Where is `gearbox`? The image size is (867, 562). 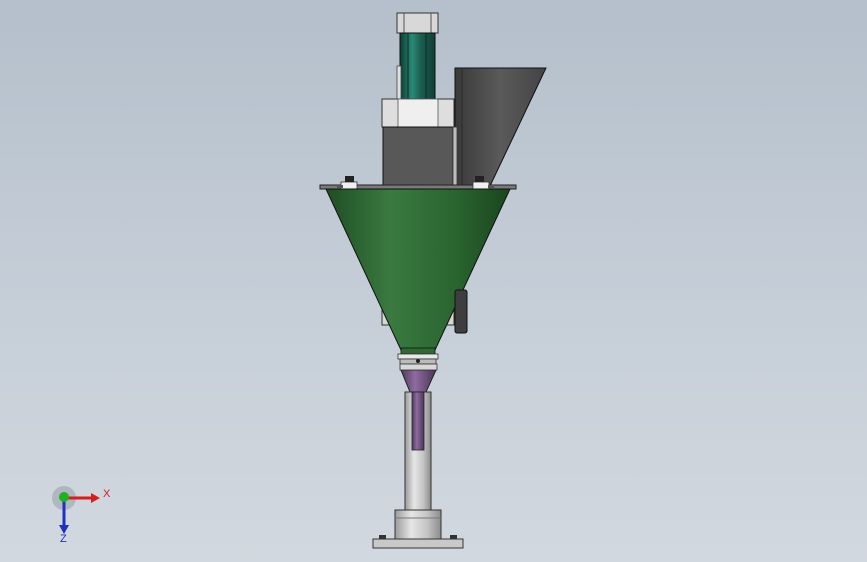 gearbox is located at coordinates (418, 157).